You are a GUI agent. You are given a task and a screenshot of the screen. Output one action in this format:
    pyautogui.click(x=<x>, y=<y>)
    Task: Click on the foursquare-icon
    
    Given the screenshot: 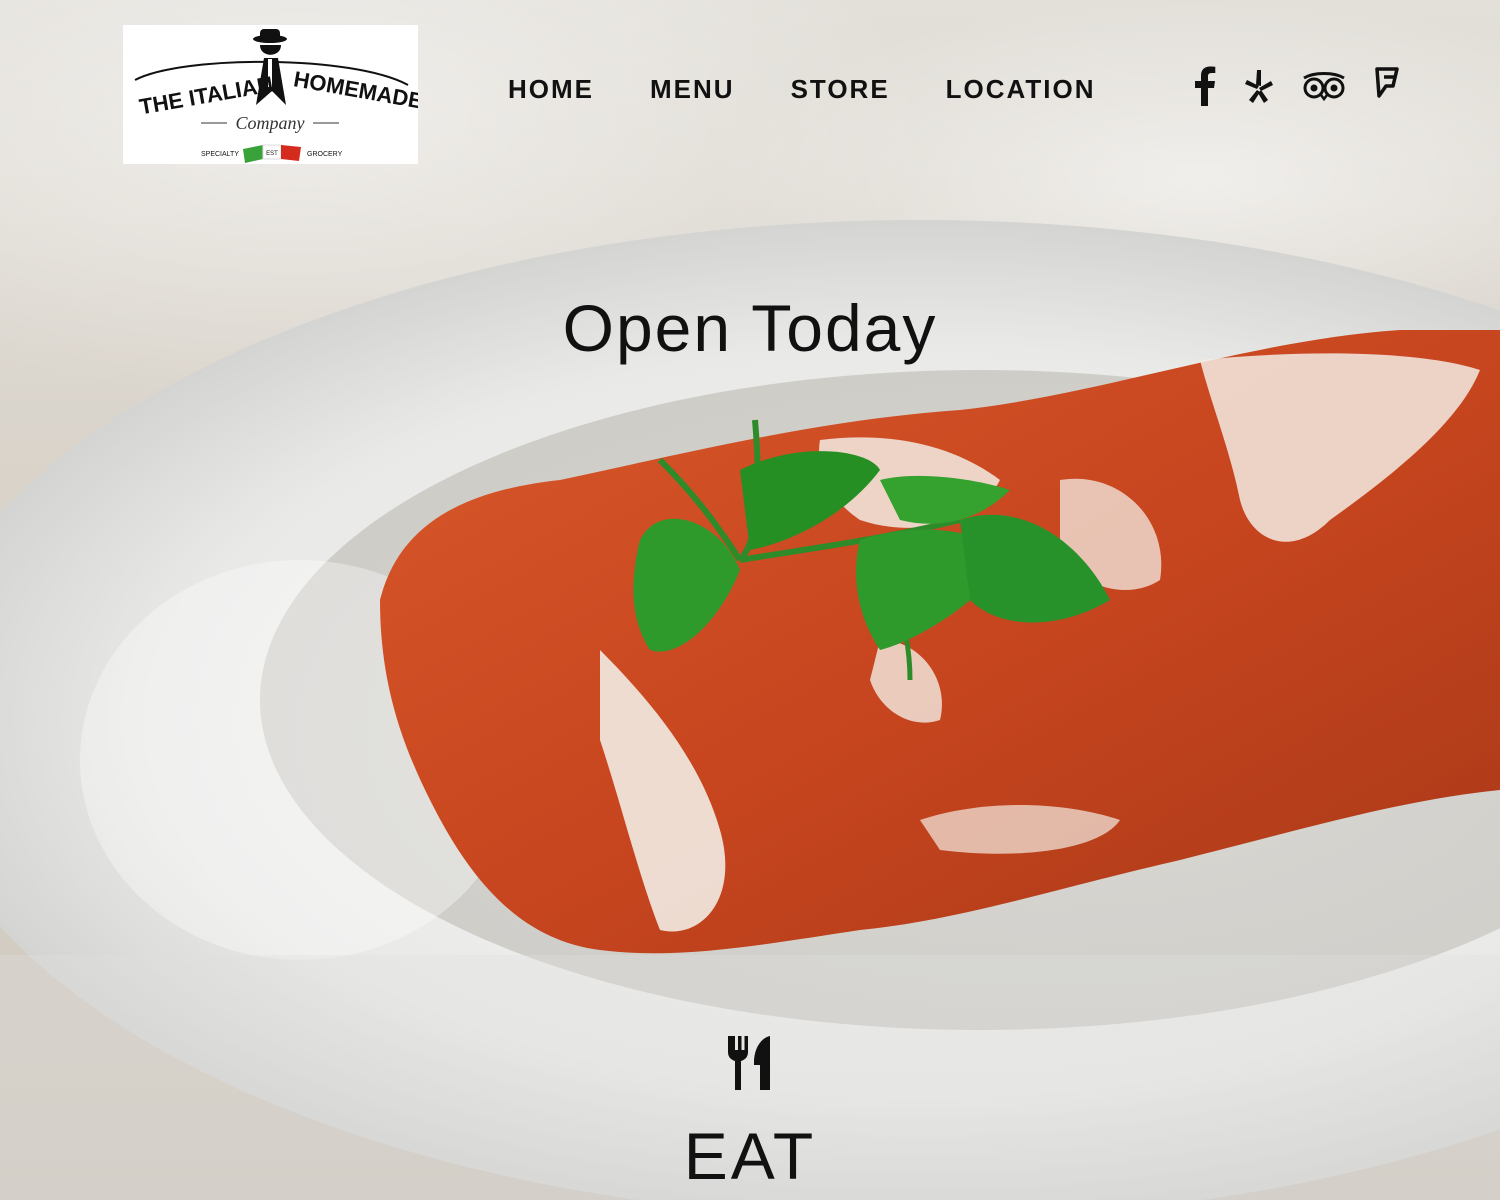 What is the action you would take?
    pyautogui.click(x=1387, y=86)
    